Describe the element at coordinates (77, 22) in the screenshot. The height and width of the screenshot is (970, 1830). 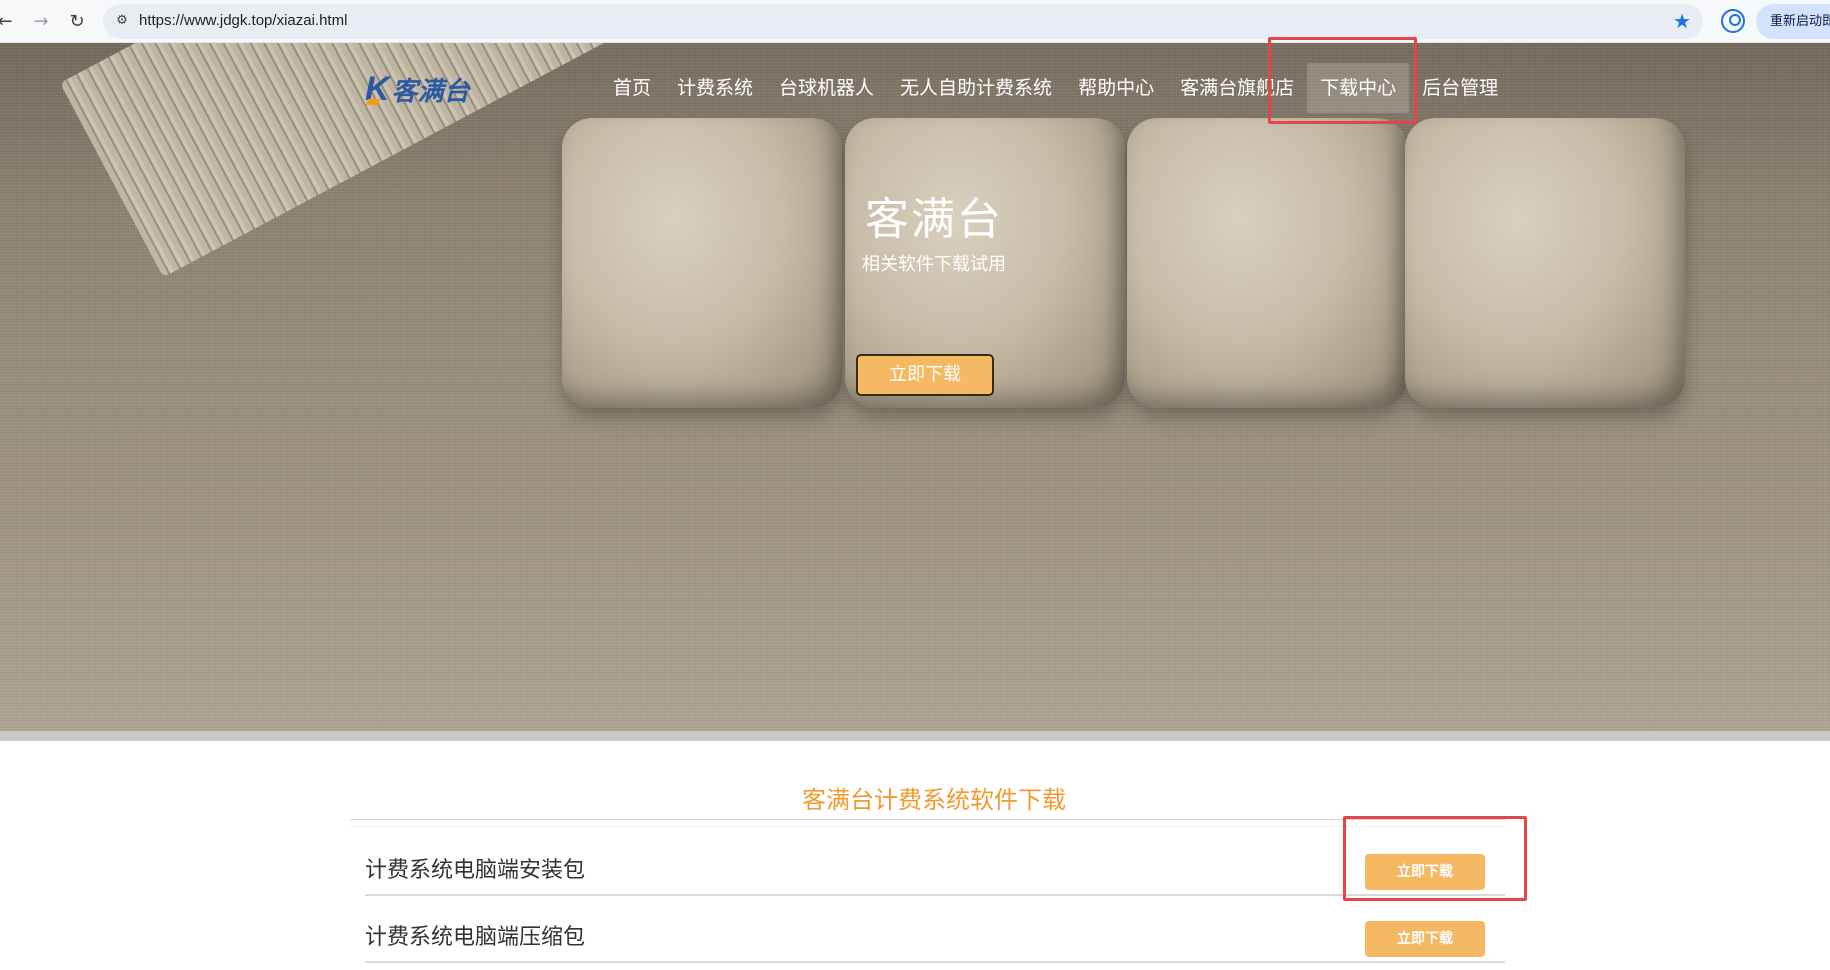
I see `reload-icon: ↻` at that location.